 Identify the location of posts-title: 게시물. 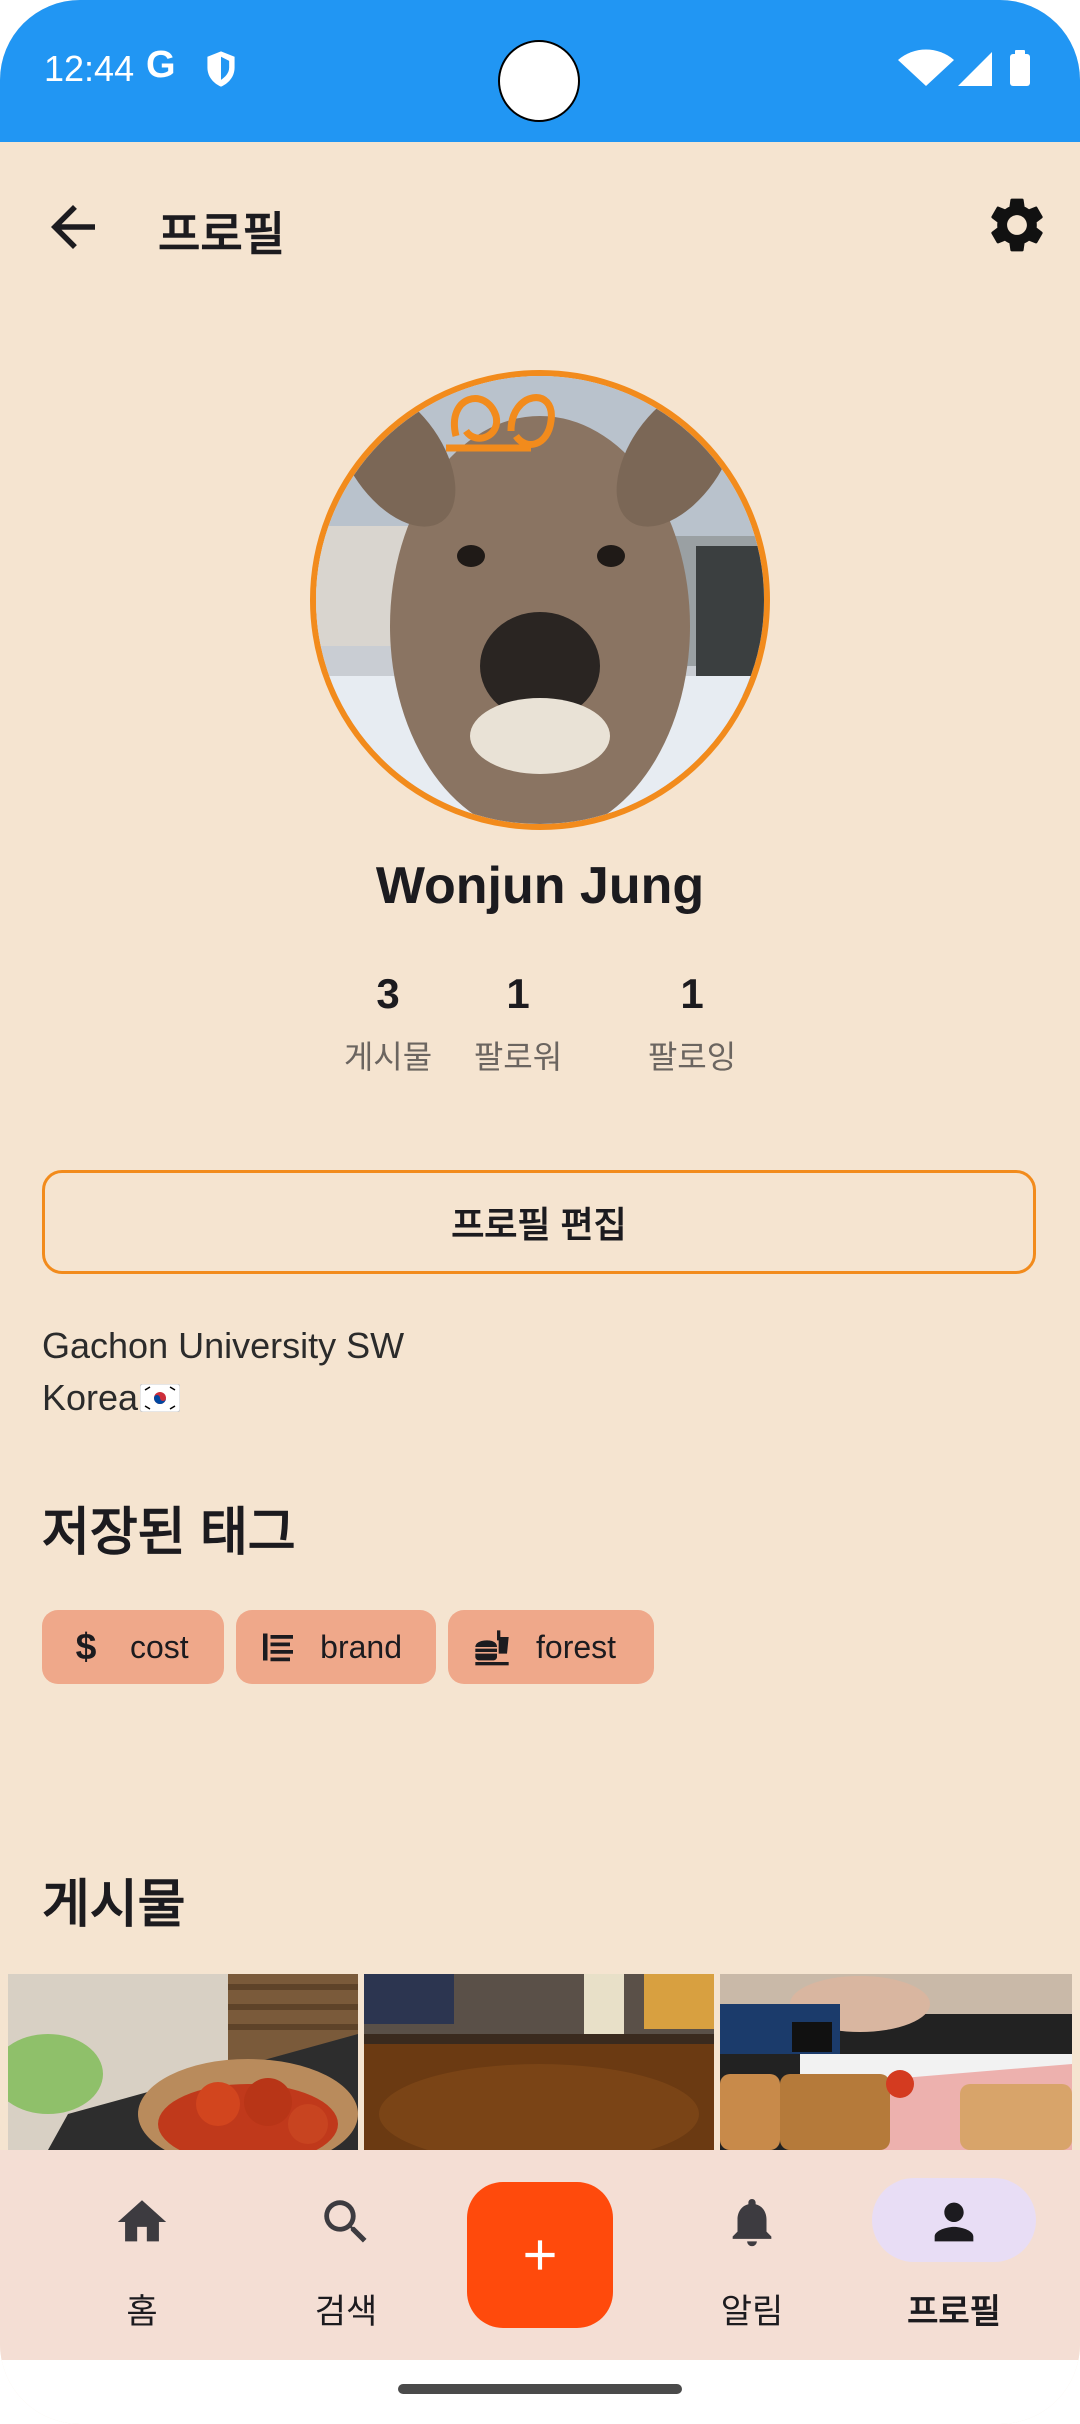
(114, 1905).